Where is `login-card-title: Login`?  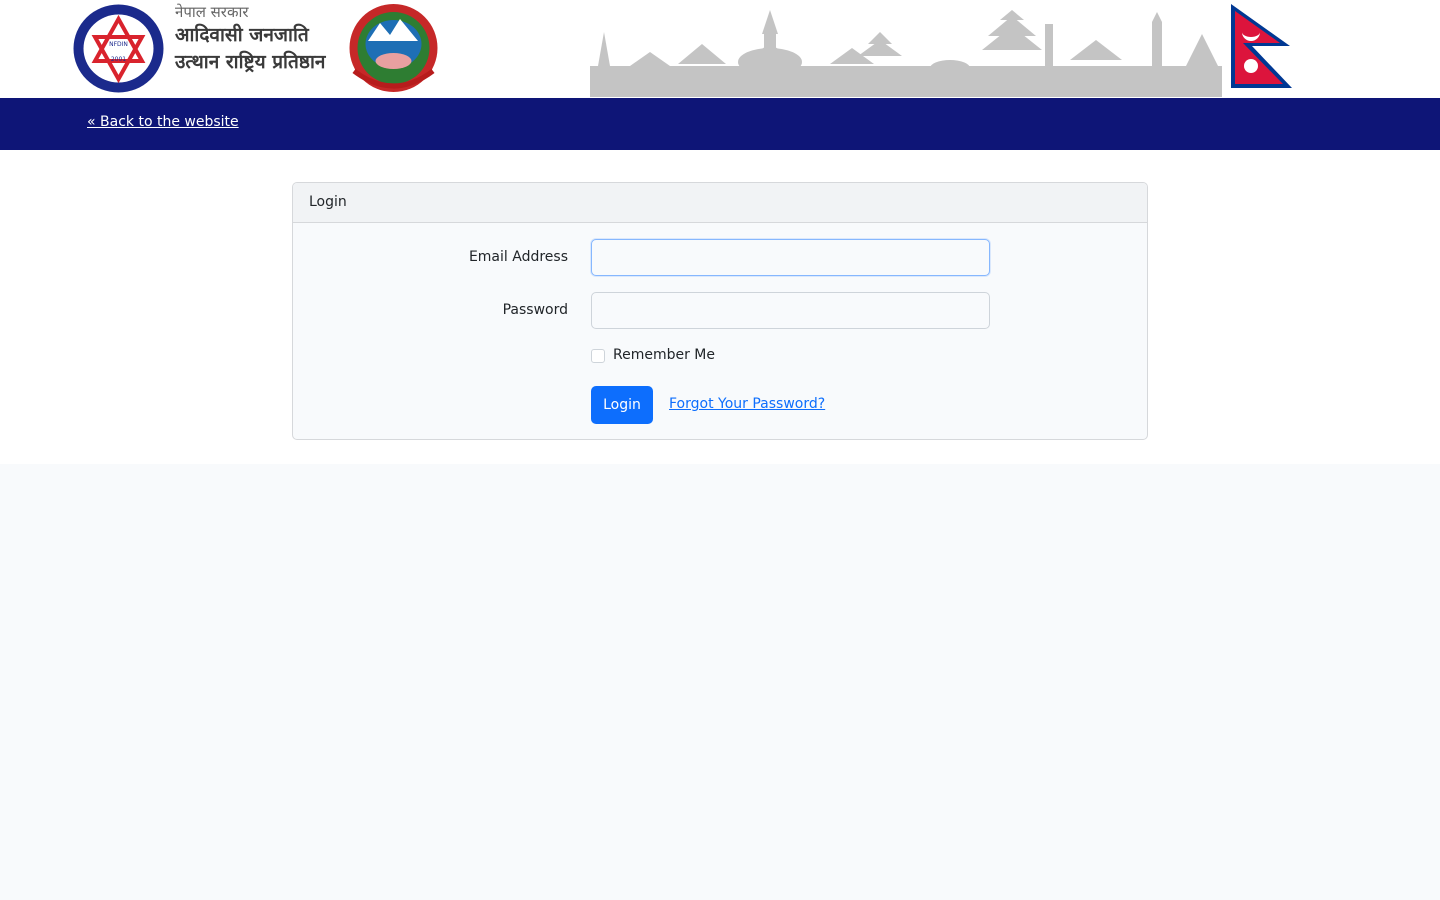 login-card-title: Login is located at coordinates (720, 203).